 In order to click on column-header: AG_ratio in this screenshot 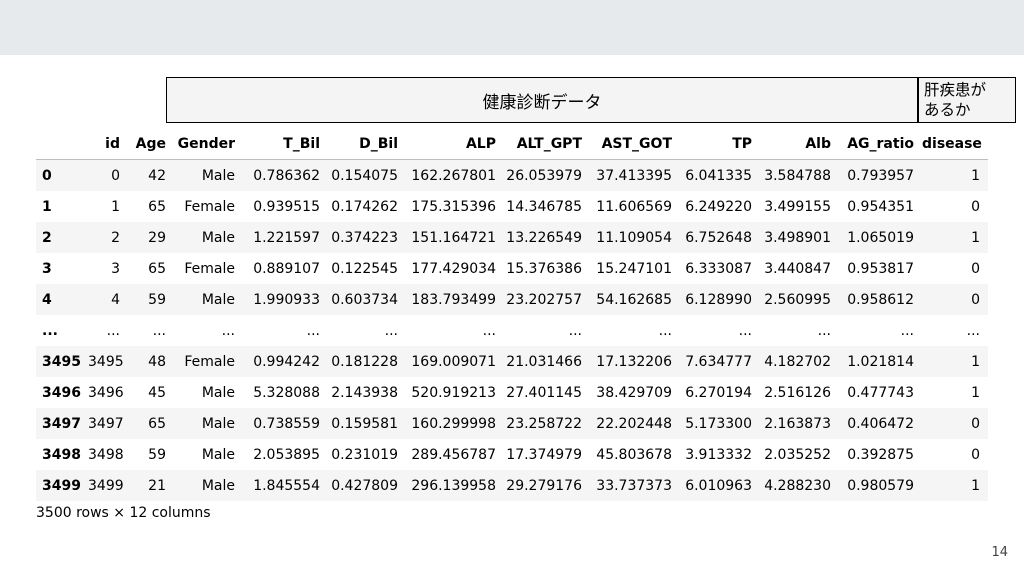, I will do `click(880, 144)`.